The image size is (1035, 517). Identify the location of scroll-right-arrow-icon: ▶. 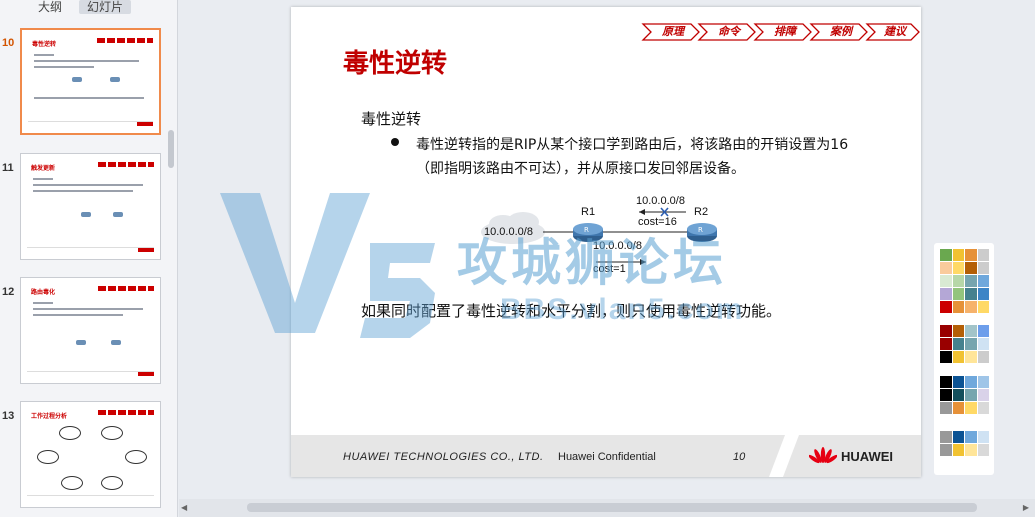
(1026, 507).